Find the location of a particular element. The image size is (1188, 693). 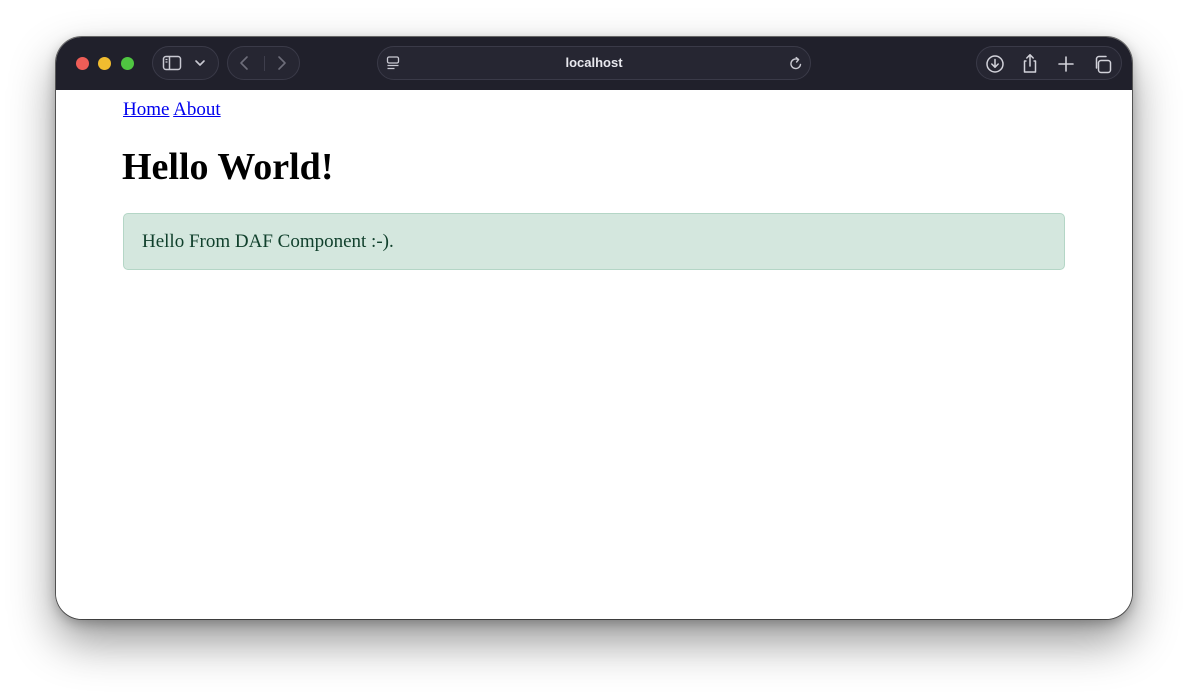

chevron-right-icon is located at coordinates (281, 63).